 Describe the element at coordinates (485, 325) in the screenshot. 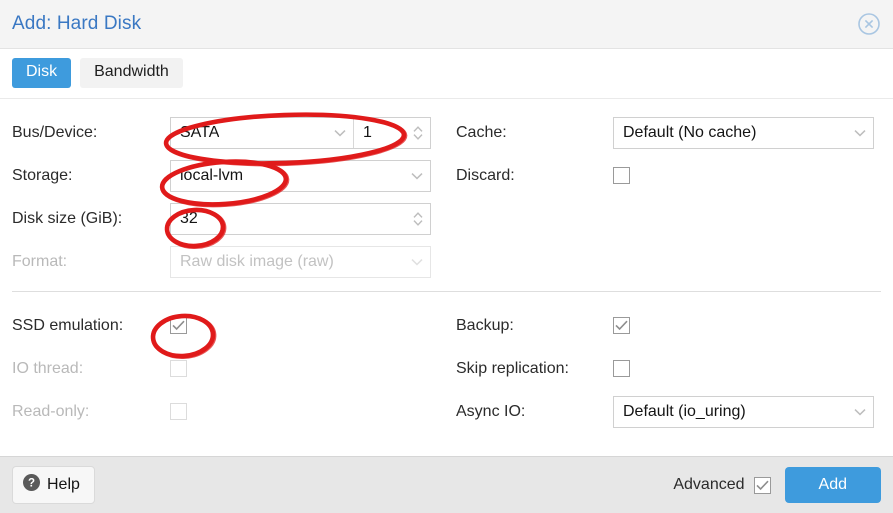

I see `label-backup: Backup:` at that location.